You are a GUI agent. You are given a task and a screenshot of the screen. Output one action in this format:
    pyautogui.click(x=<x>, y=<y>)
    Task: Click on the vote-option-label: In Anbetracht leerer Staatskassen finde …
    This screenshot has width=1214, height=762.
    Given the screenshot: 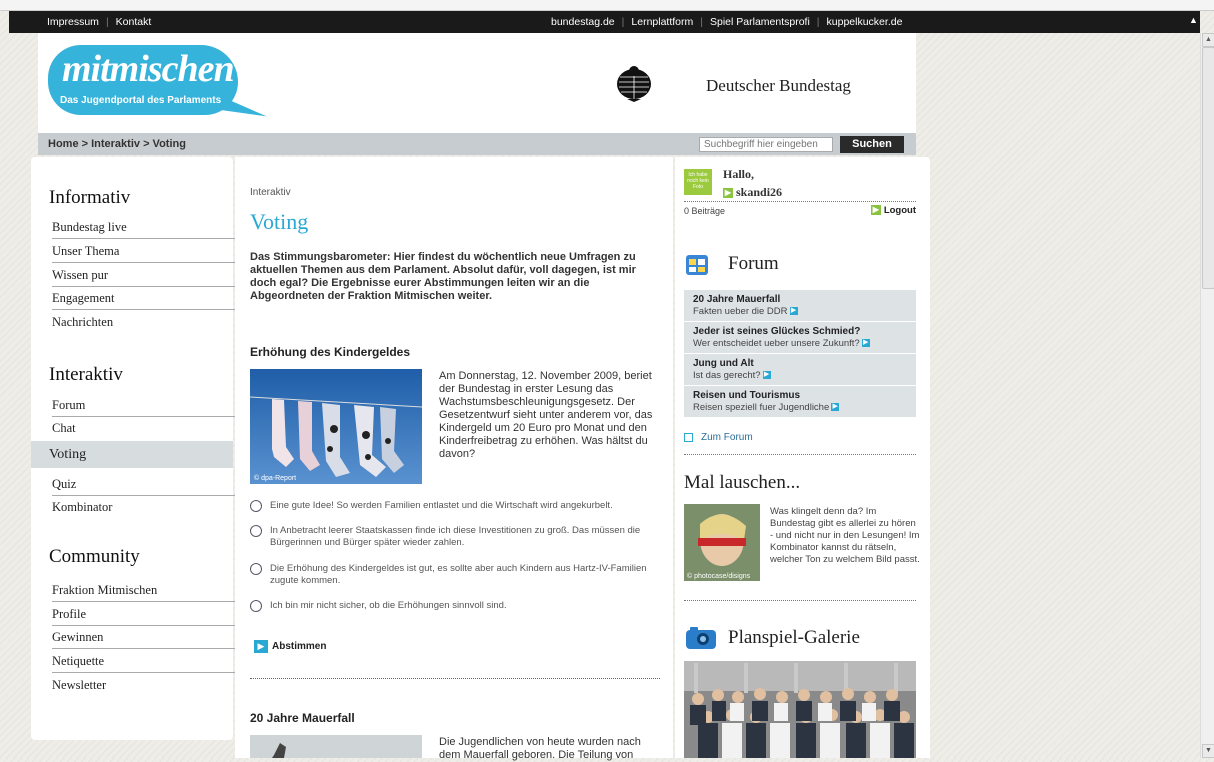 What is the action you would take?
    pyautogui.click(x=455, y=536)
    